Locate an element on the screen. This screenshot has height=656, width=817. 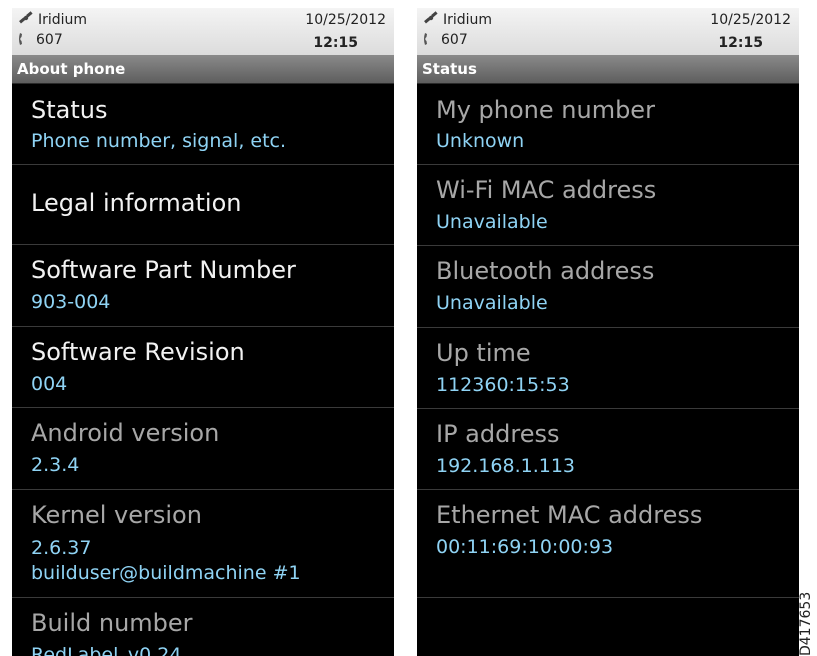
item-title: Software Part Number is located at coordinates (163, 270).